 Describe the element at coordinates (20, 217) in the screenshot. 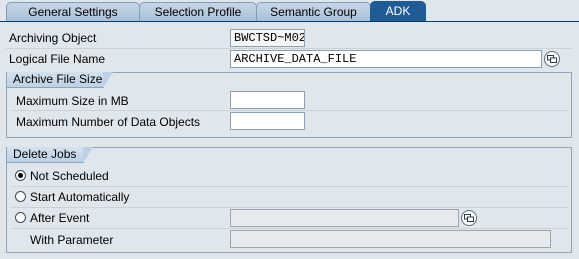

I see `after-event-radio` at that location.